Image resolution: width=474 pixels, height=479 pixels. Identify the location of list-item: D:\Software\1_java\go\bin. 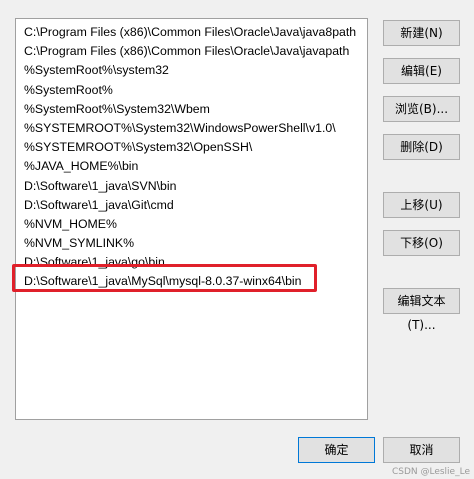
(191, 262).